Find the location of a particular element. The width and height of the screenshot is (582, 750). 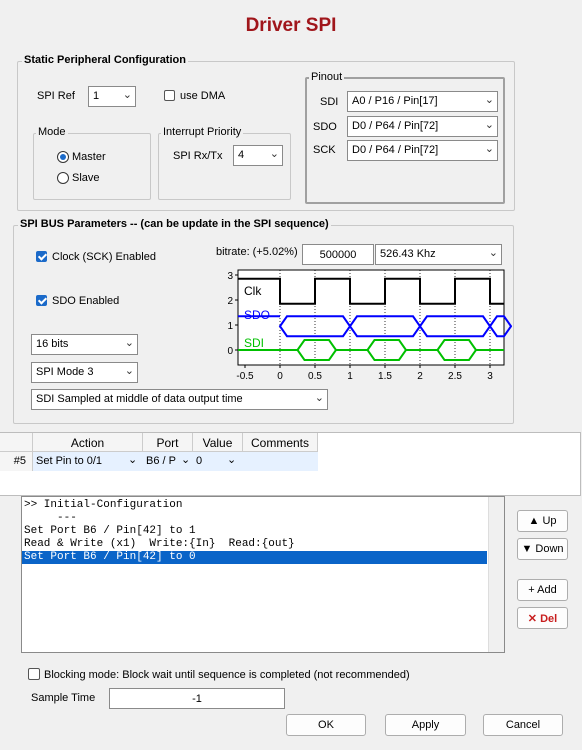

spi-ref-value: 1 is located at coordinates (96, 96).